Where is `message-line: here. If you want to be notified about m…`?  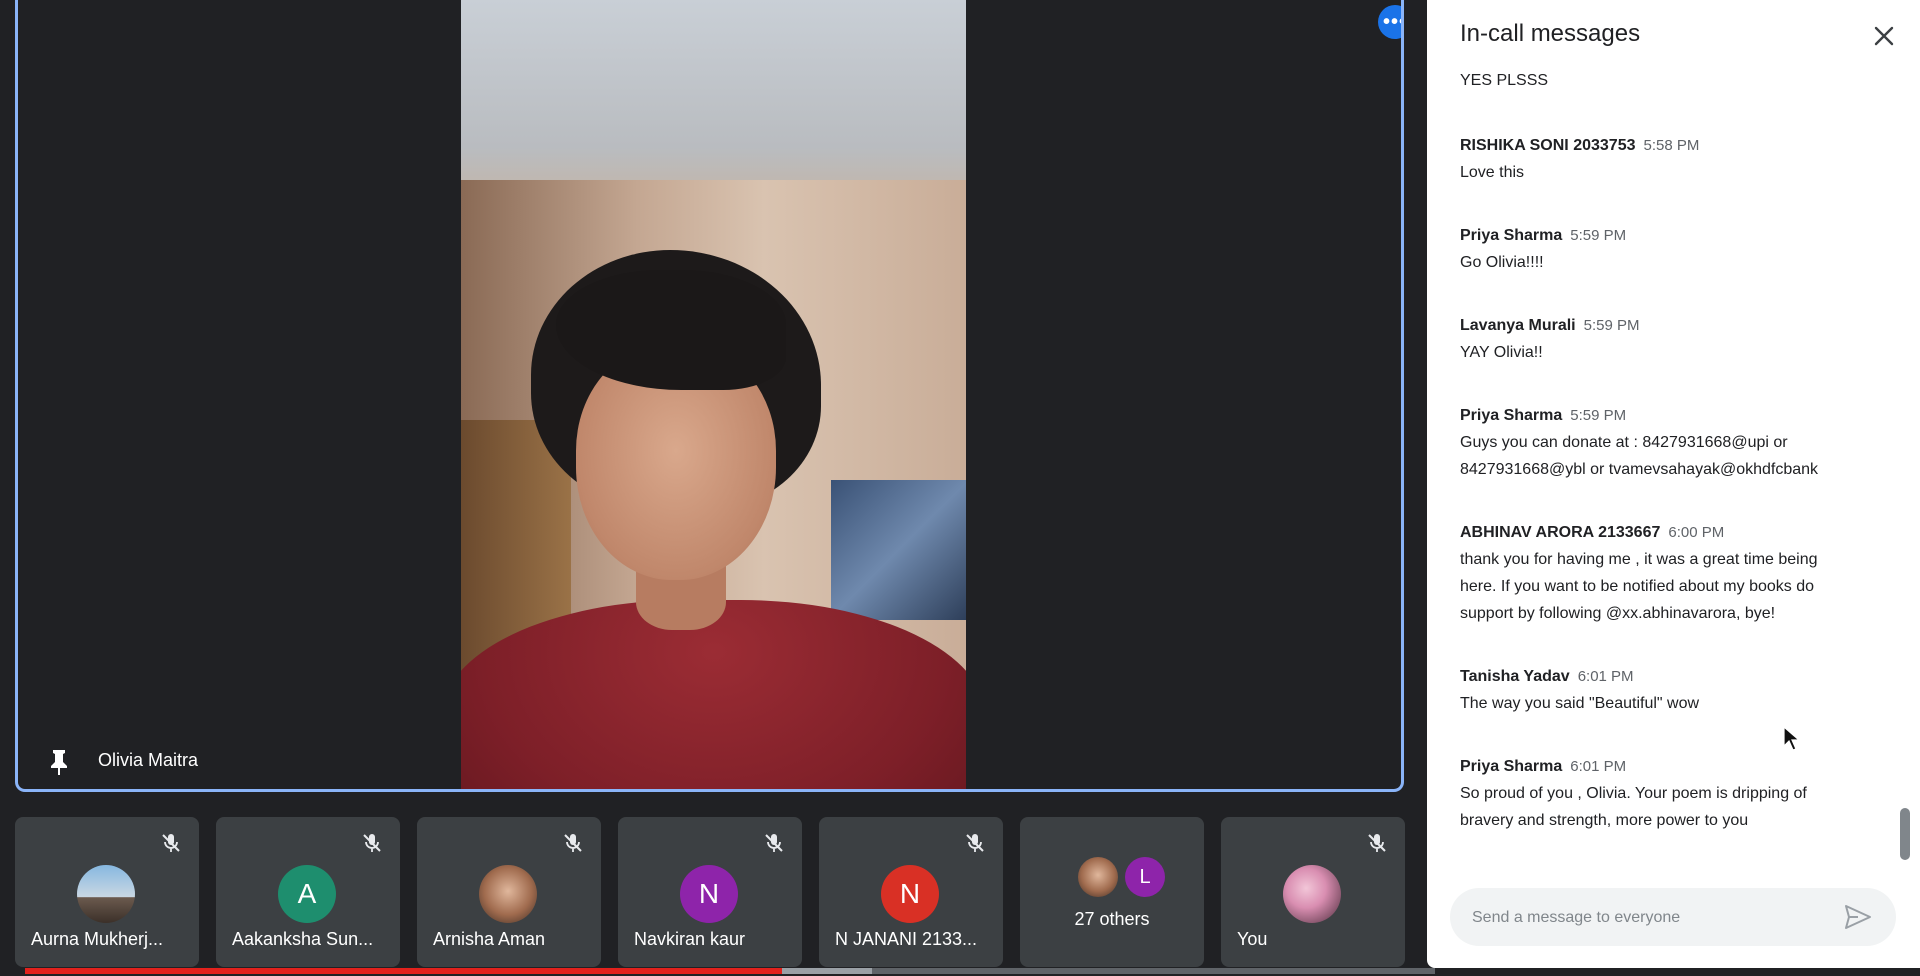
message-line: here. If you want to be notified about m… is located at coordinates (1637, 586).